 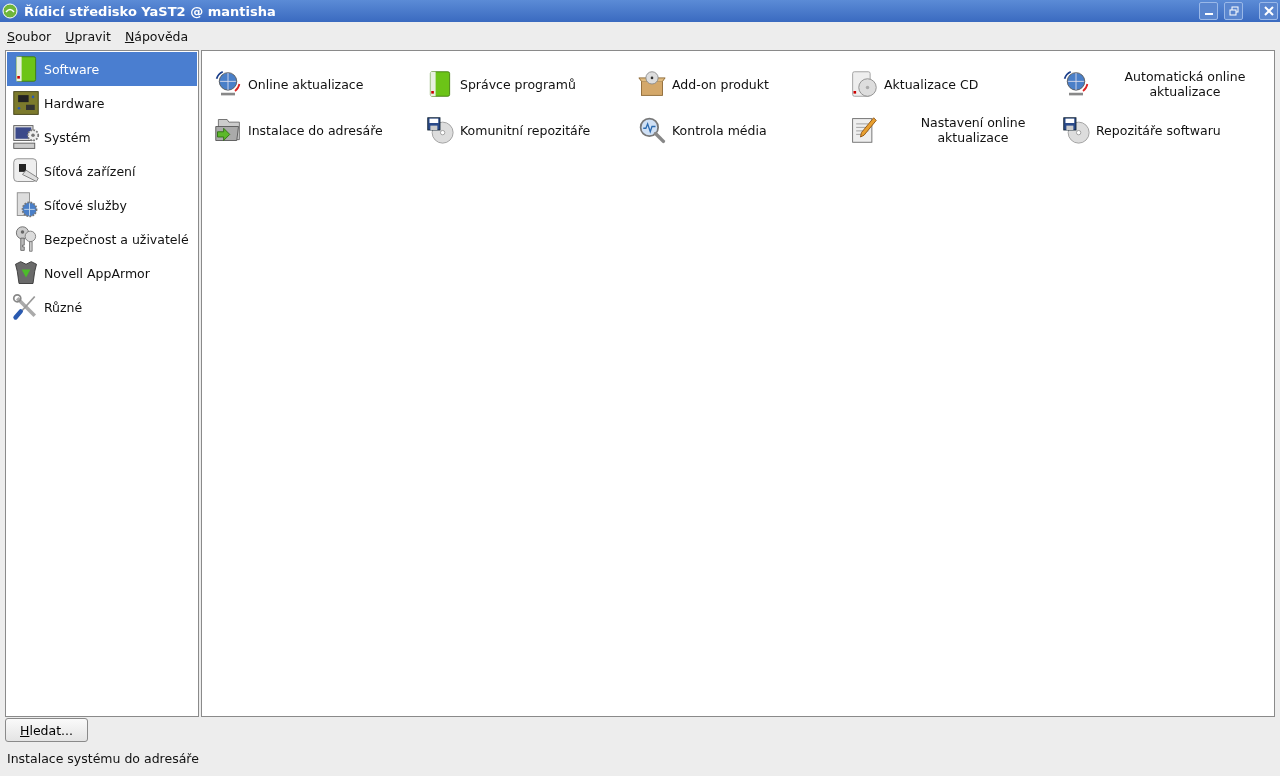 I want to click on module-launcher: Aktualizace CD, so click(x=956, y=84).